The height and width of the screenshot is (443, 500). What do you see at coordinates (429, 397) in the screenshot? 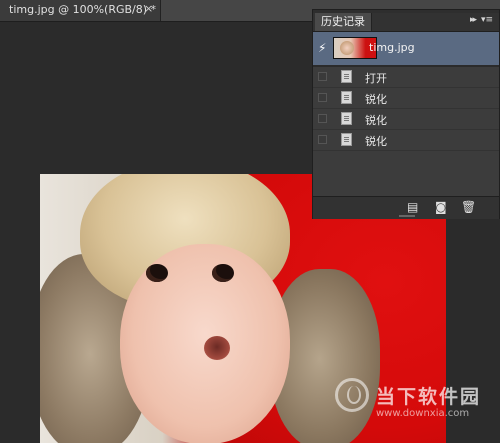
I see `watermark-text: 当下软件园` at bounding box center [429, 397].